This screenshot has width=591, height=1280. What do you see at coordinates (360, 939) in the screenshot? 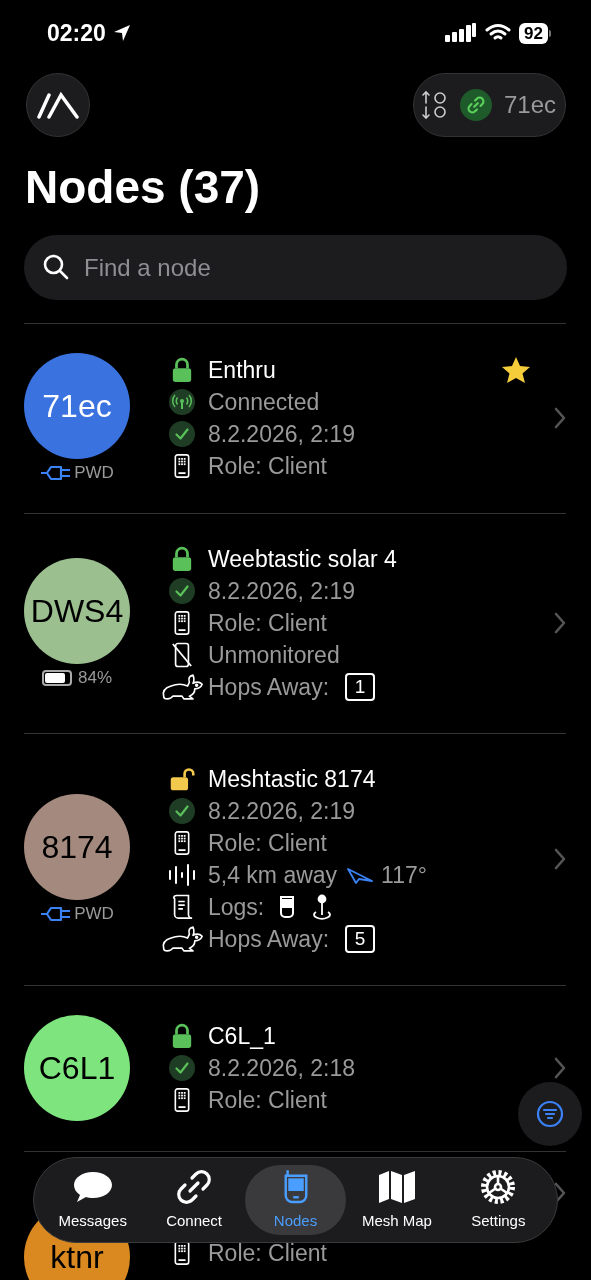
I see `hops-count: 5` at bounding box center [360, 939].